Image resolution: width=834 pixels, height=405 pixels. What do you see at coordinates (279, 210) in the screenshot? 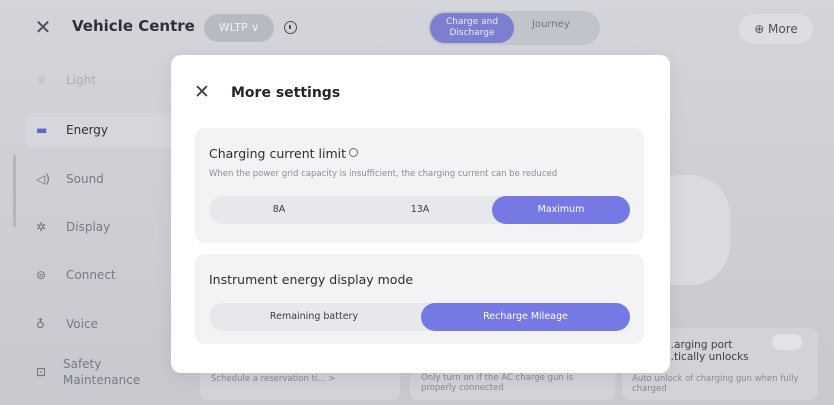
I see `option-8a: 8A` at bounding box center [279, 210].